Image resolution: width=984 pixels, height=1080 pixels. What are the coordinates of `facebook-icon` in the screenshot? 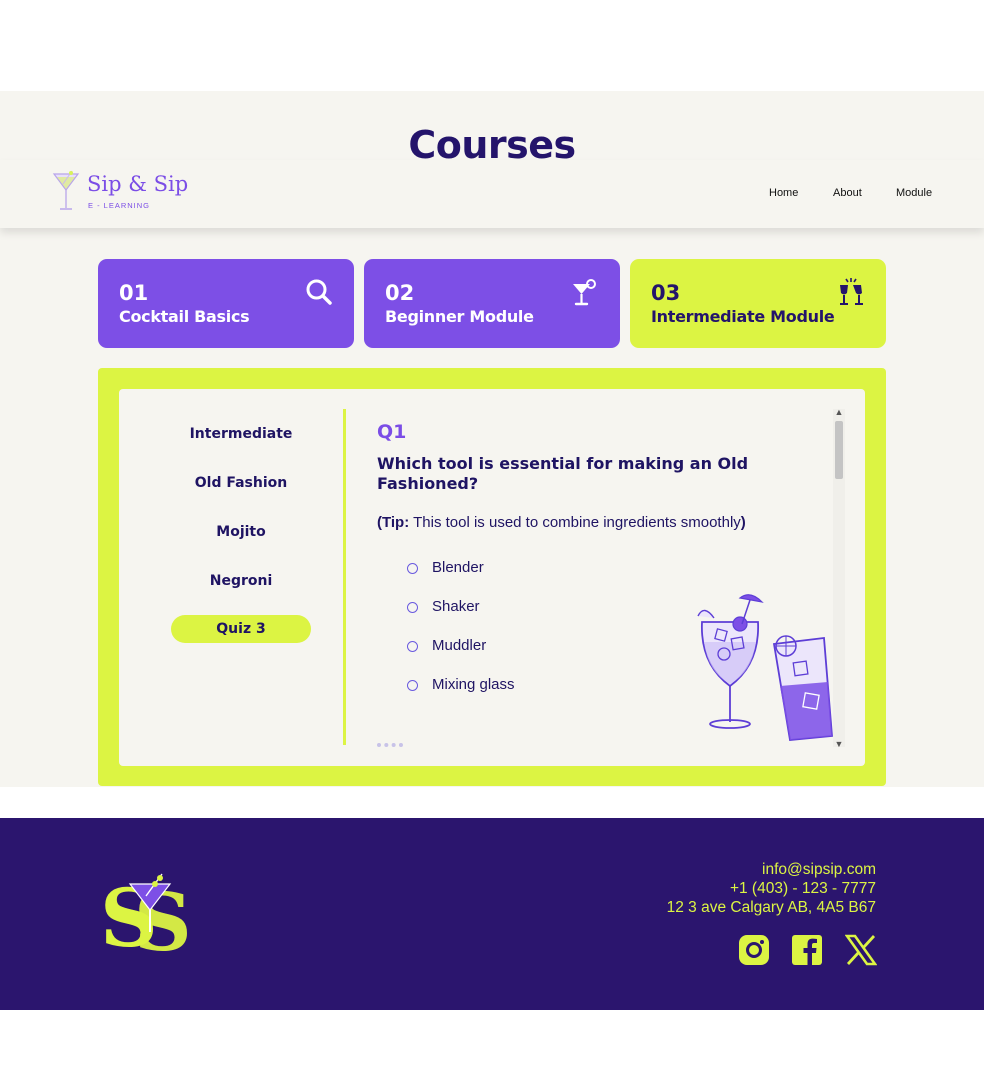 It's located at (807, 950).